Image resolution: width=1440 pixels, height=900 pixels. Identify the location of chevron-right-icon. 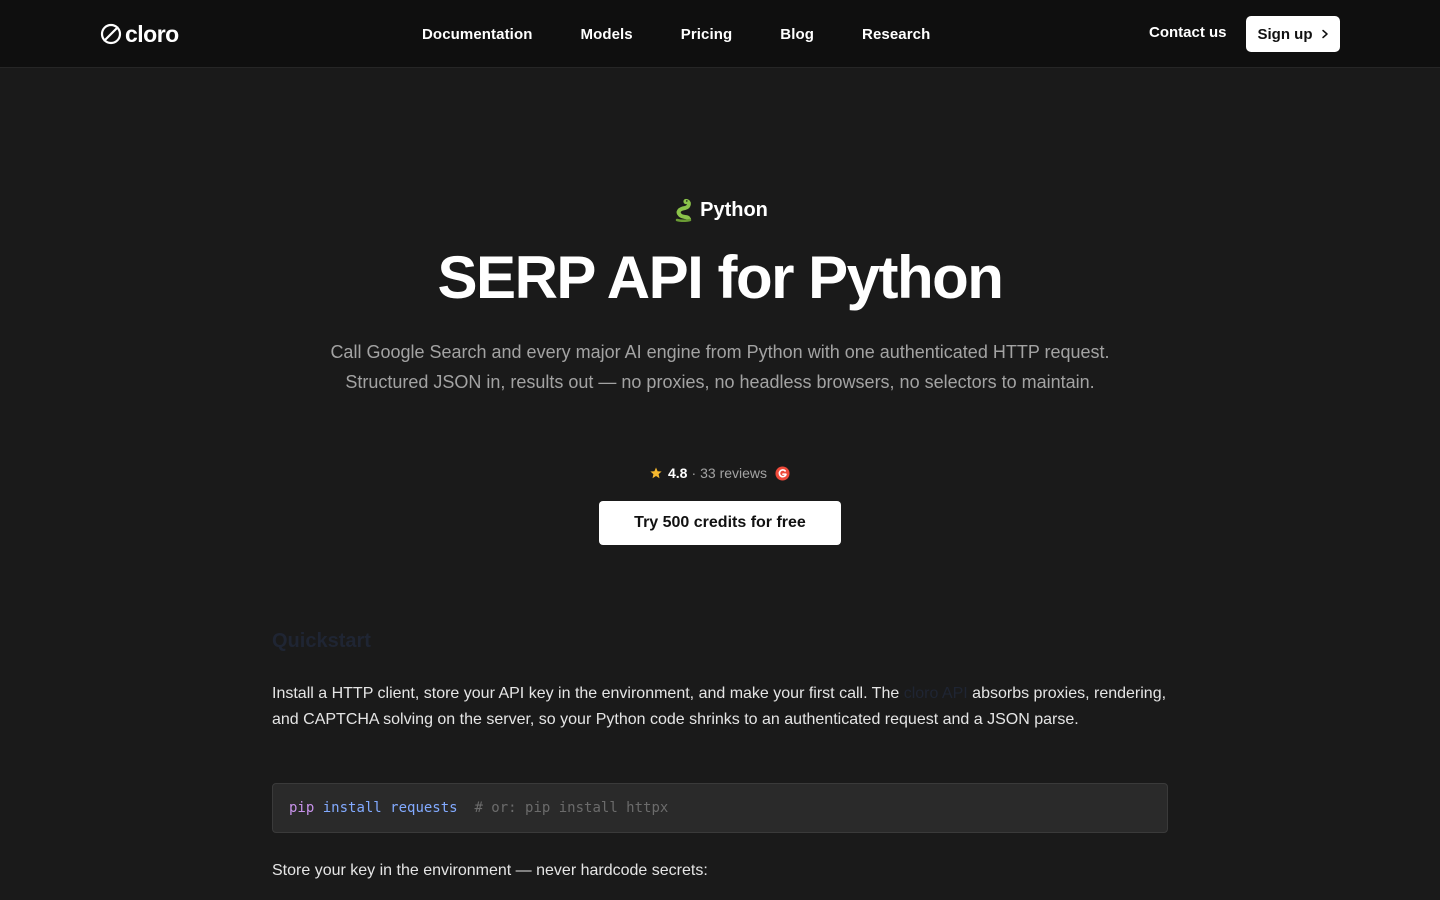
(1324, 34).